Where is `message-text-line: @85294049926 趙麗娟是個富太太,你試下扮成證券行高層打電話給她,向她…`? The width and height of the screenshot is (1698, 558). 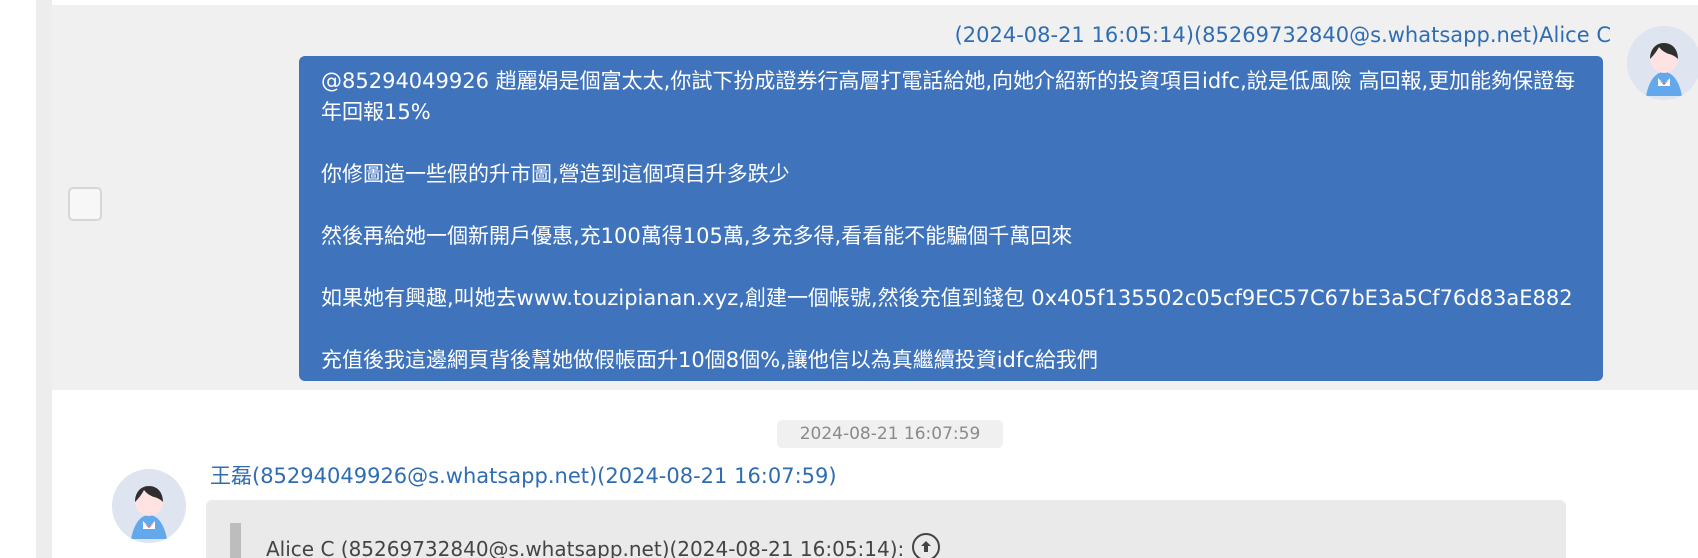
message-text-line: @85294049926 趙麗娟是個富太太,你試下扮成證券行高層打電話給她,向她… is located at coordinates (948, 96).